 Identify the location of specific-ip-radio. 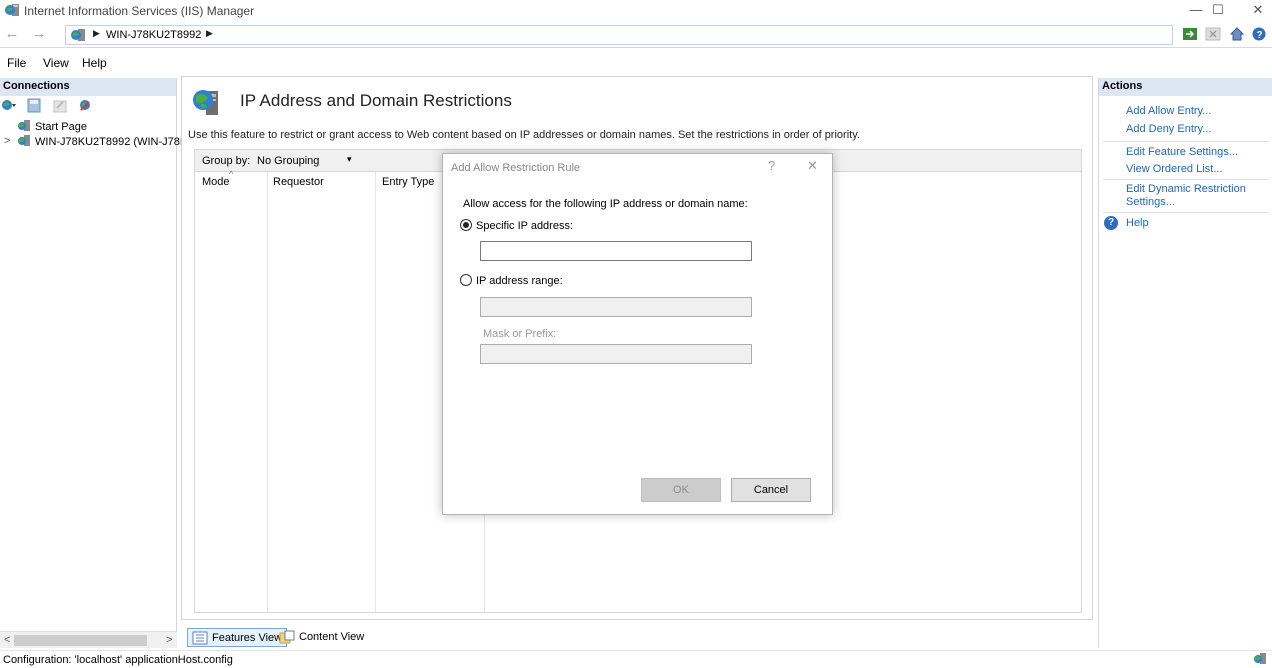
(466, 225).